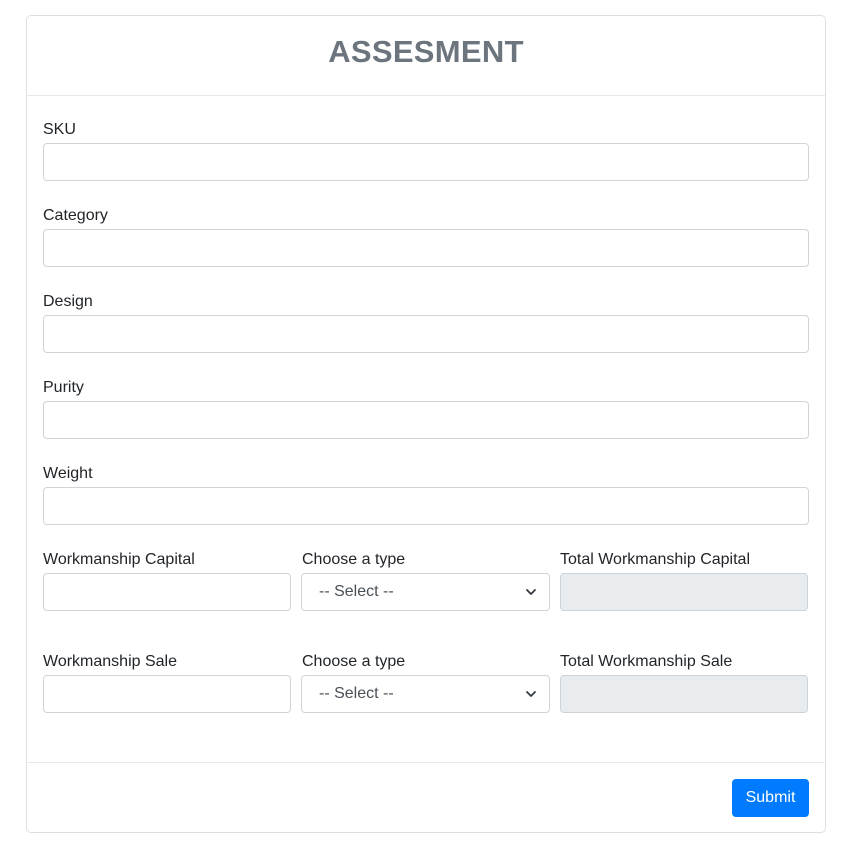 The image size is (854, 851). Describe the element at coordinates (684, 694) in the screenshot. I see `total-sale-input` at that location.